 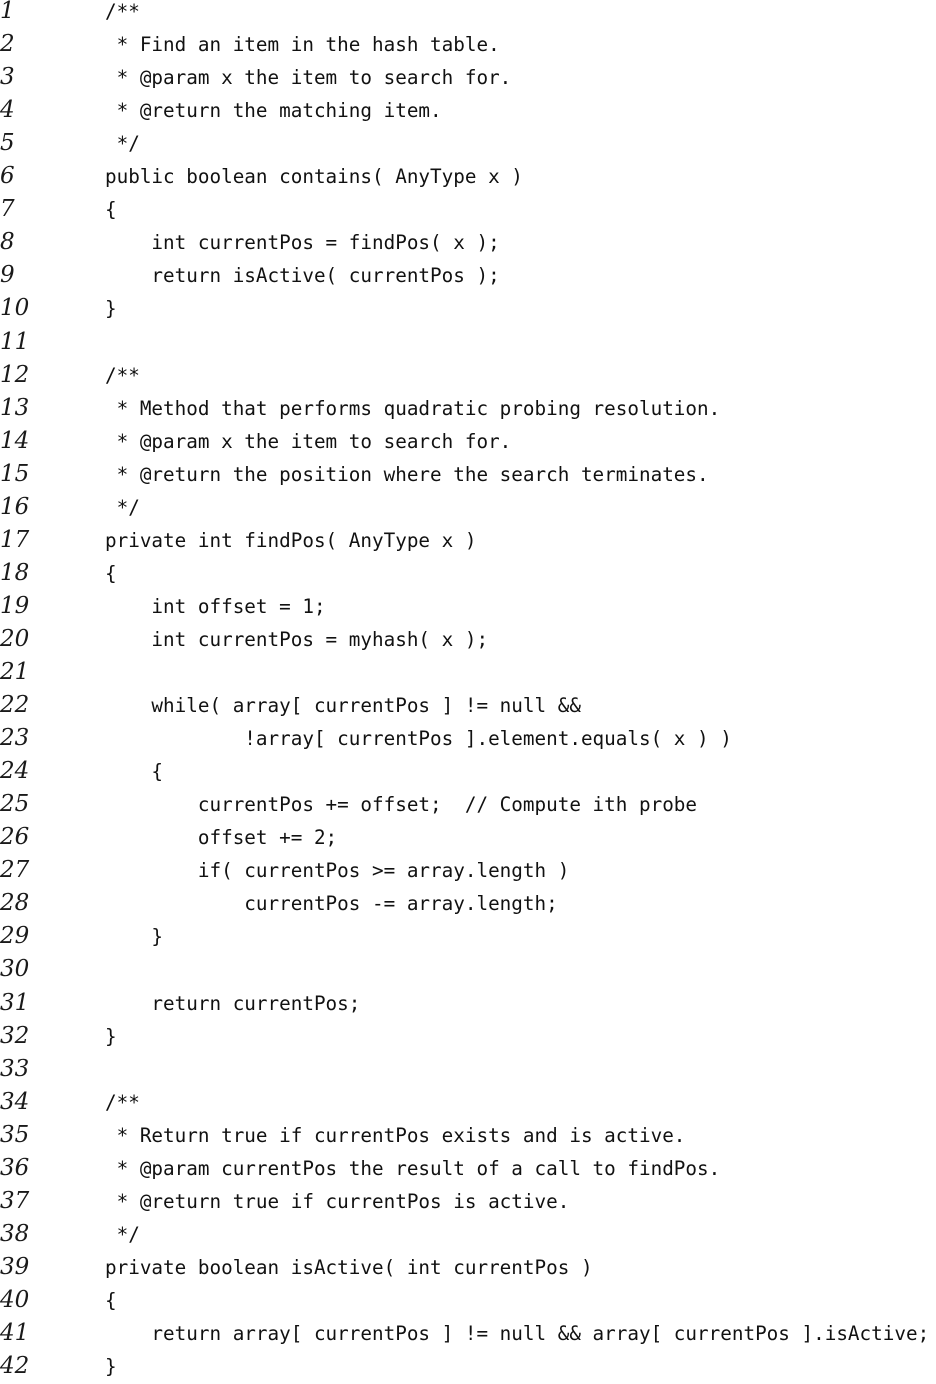 I want to click on line-number: 22, so click(x=15, y=705).